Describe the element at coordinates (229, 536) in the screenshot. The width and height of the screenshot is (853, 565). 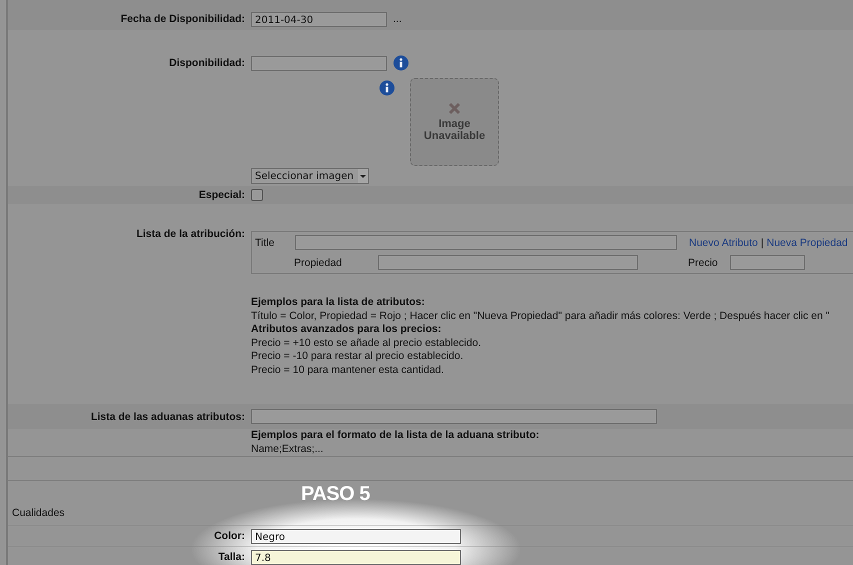
I see `field-label: Color:` at that location.